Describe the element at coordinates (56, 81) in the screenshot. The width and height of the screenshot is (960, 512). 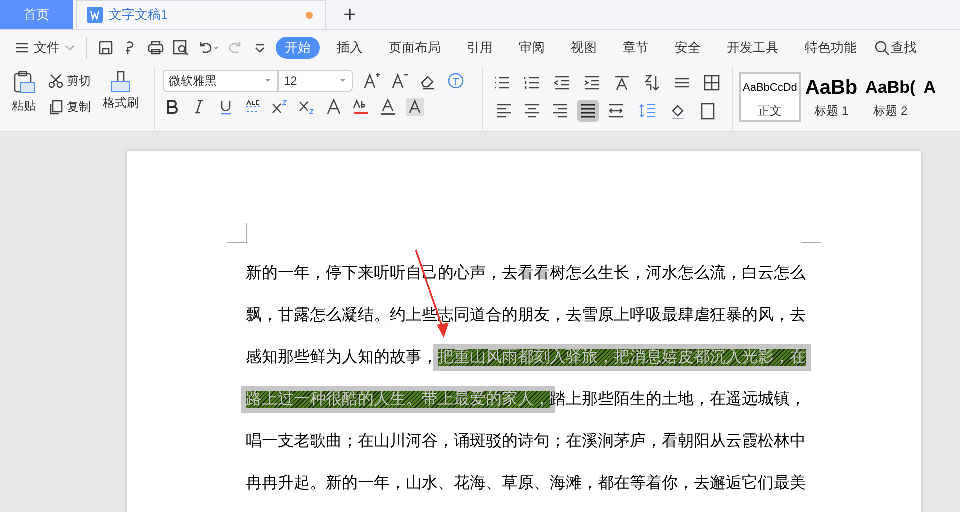
I see `scissors-icon` at that location.